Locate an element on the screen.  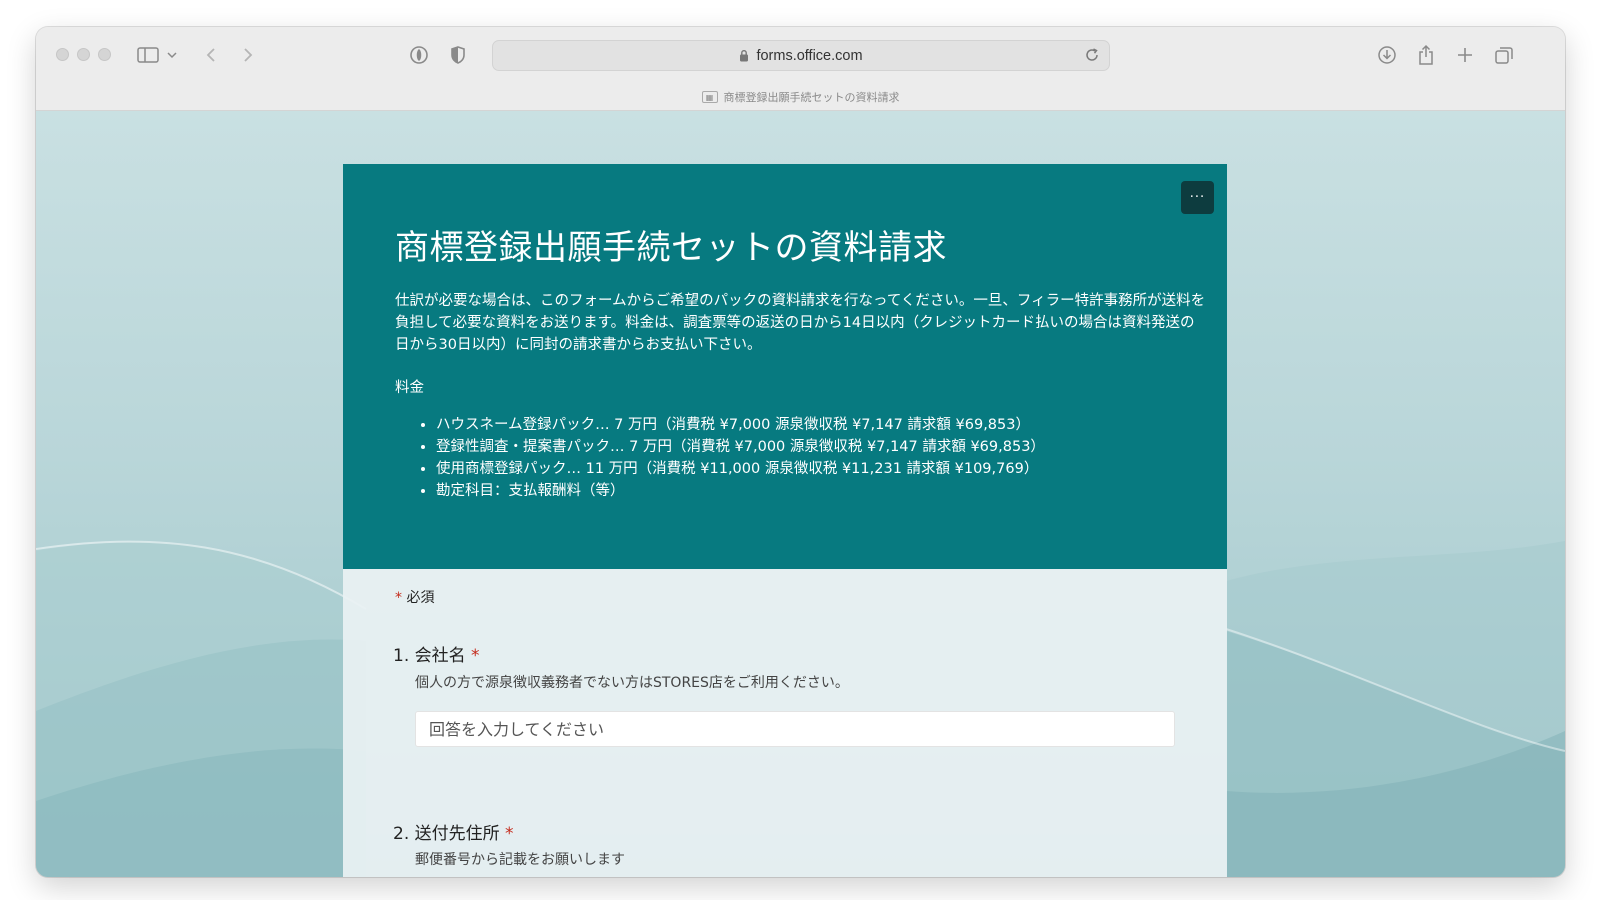
tab-title: 商標登録出願手続セットの資料請求 is located at coordinates (811, 97).